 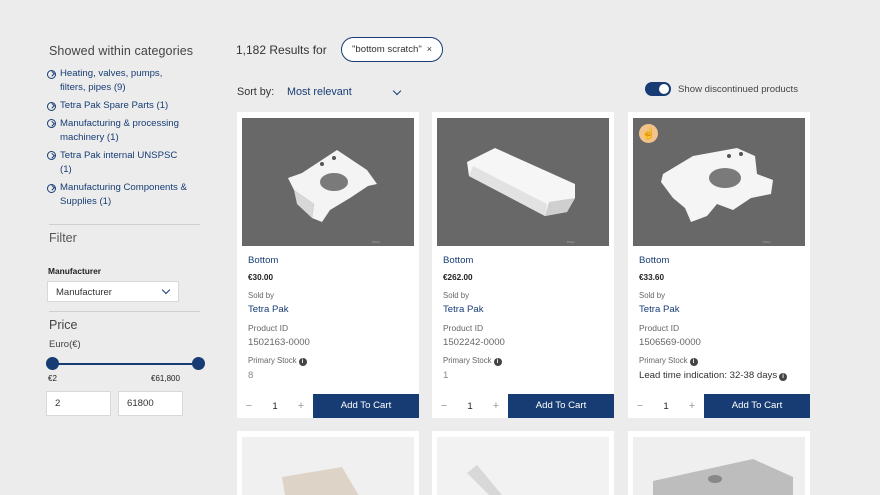 What do you see at coordinates (124, 364) in the screenshot?
I see `price-slider-track` at bounding box center [124, 364].